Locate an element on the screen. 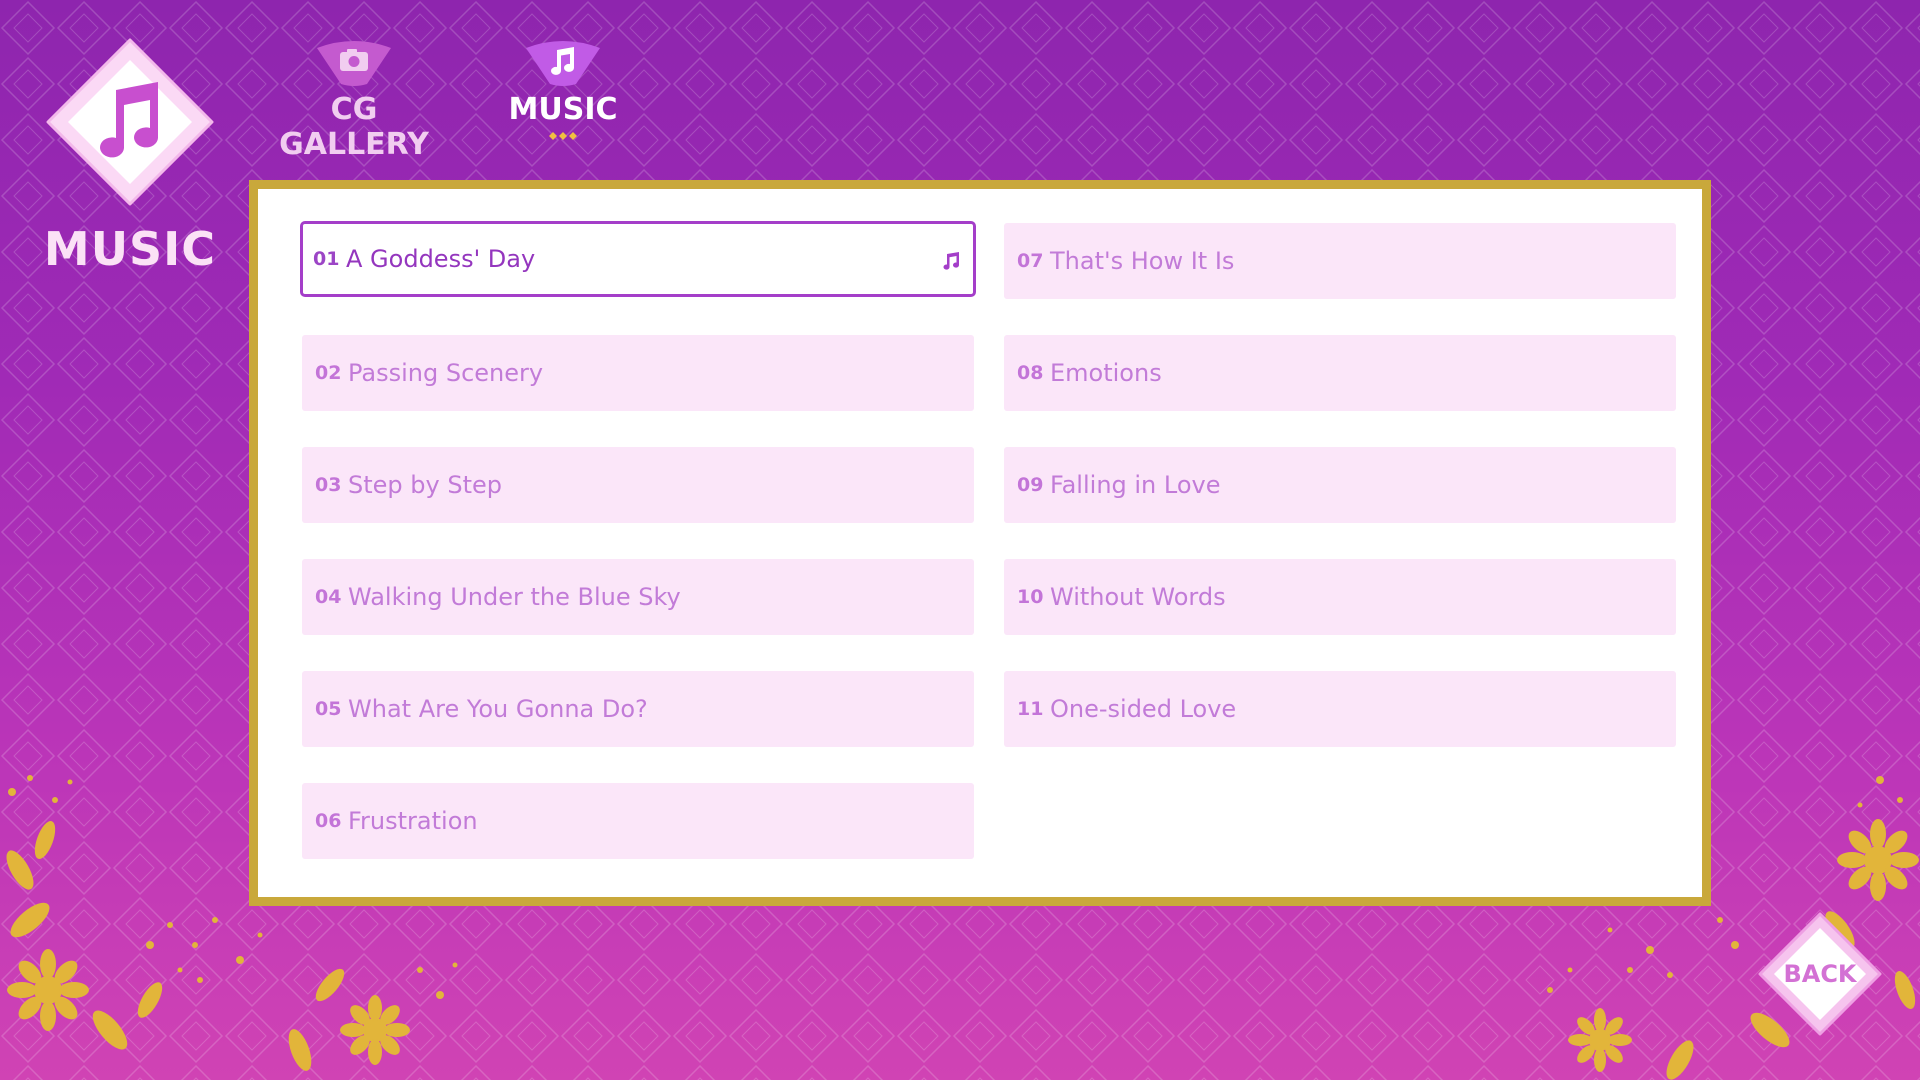  track-number: 03 is located at coordinates (328, 485).